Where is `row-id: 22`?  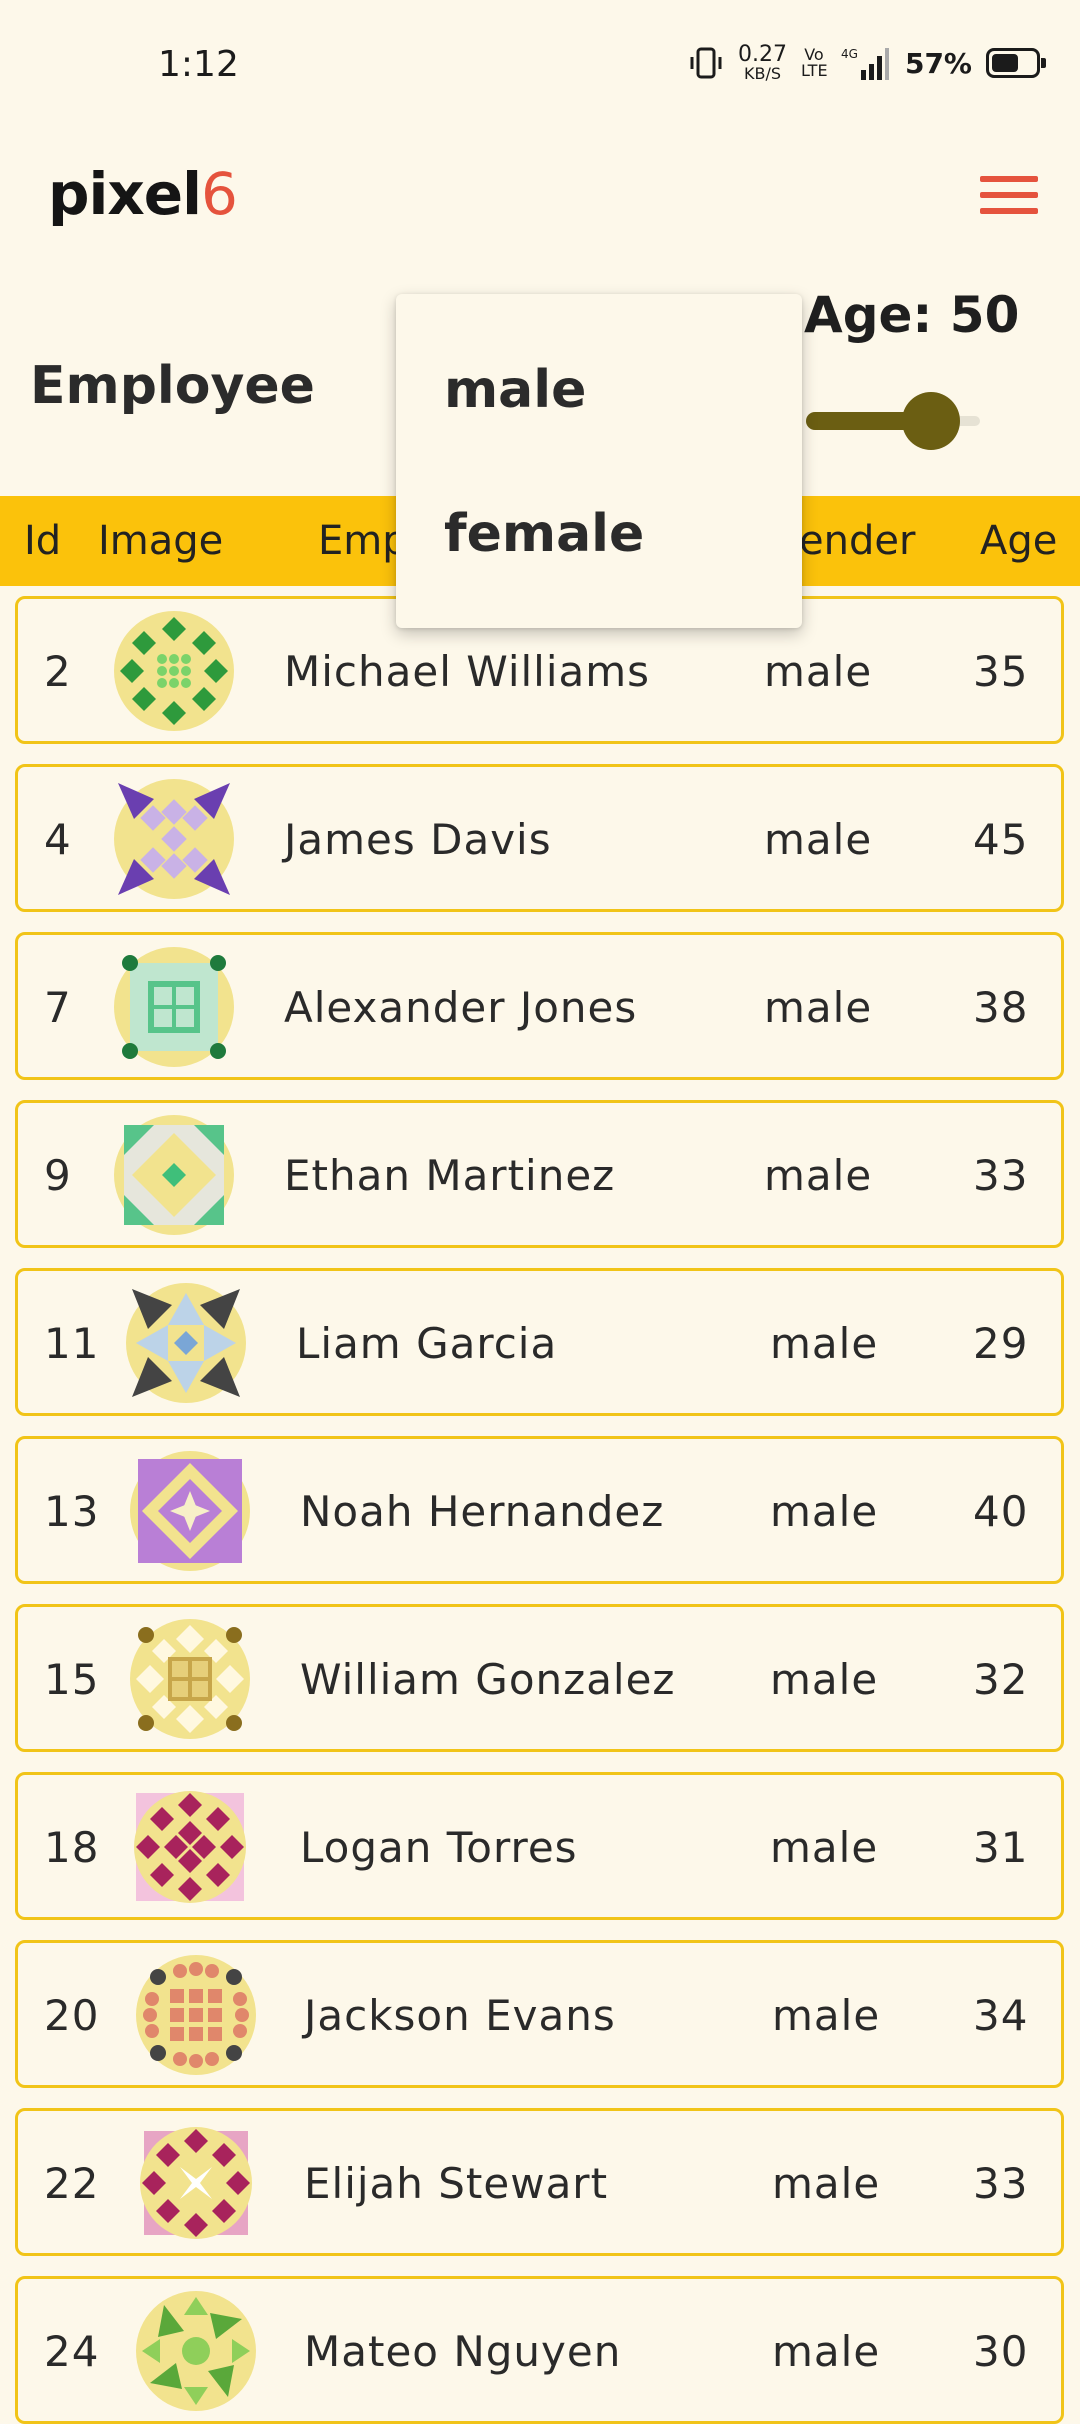
row-id: 22 is located at coordinates (72, 2183).